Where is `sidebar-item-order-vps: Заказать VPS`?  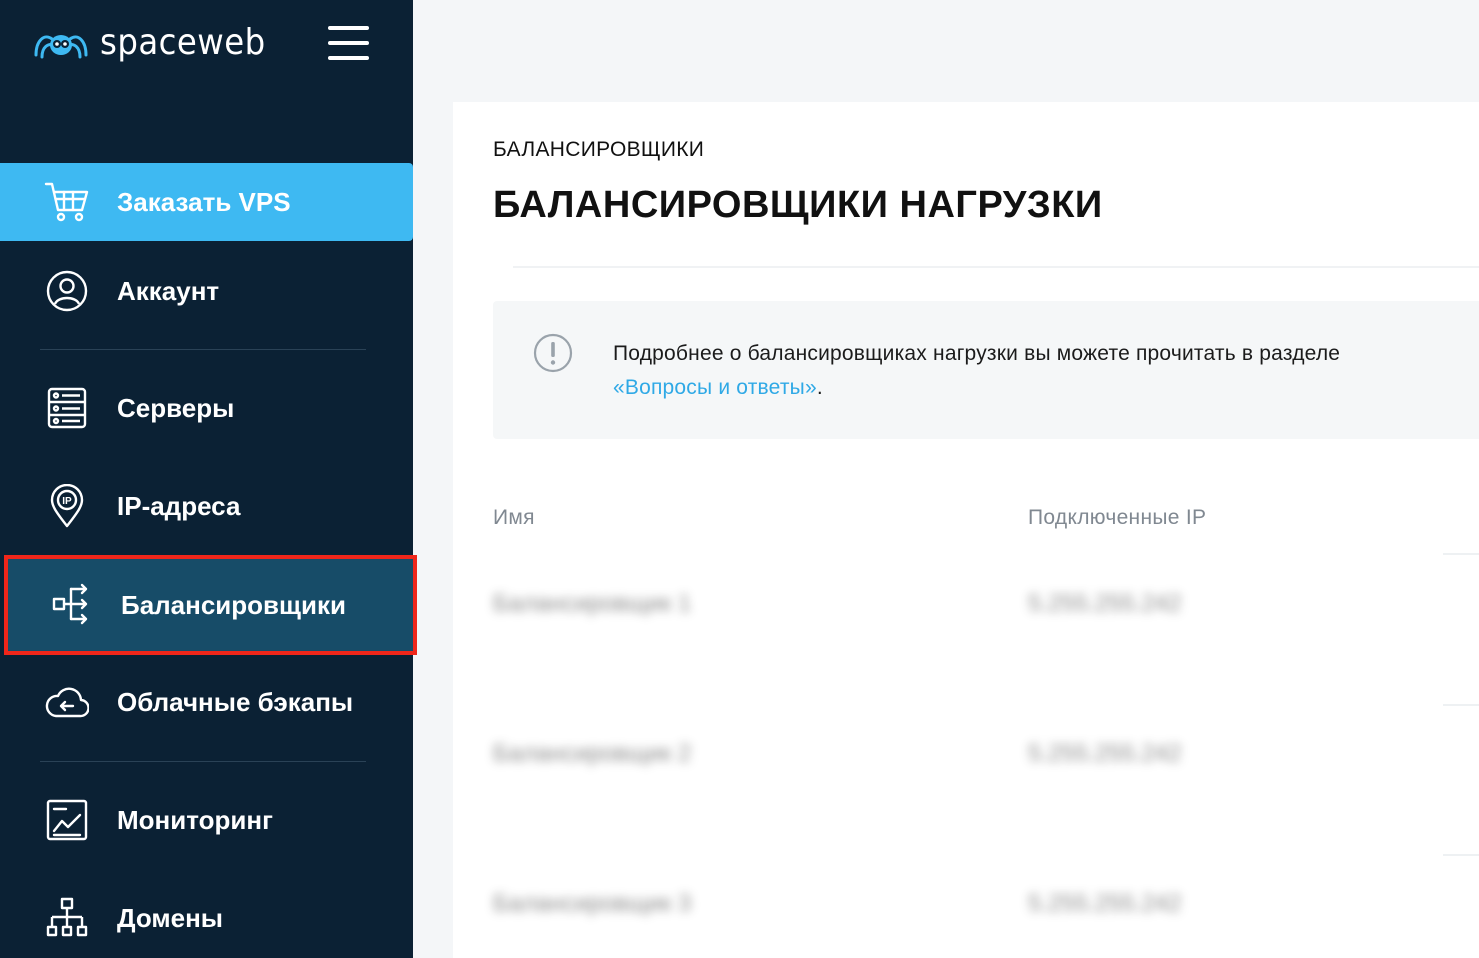 sidebar-item-order-vps: Заказать VPS is located at coordinates (206, 202).